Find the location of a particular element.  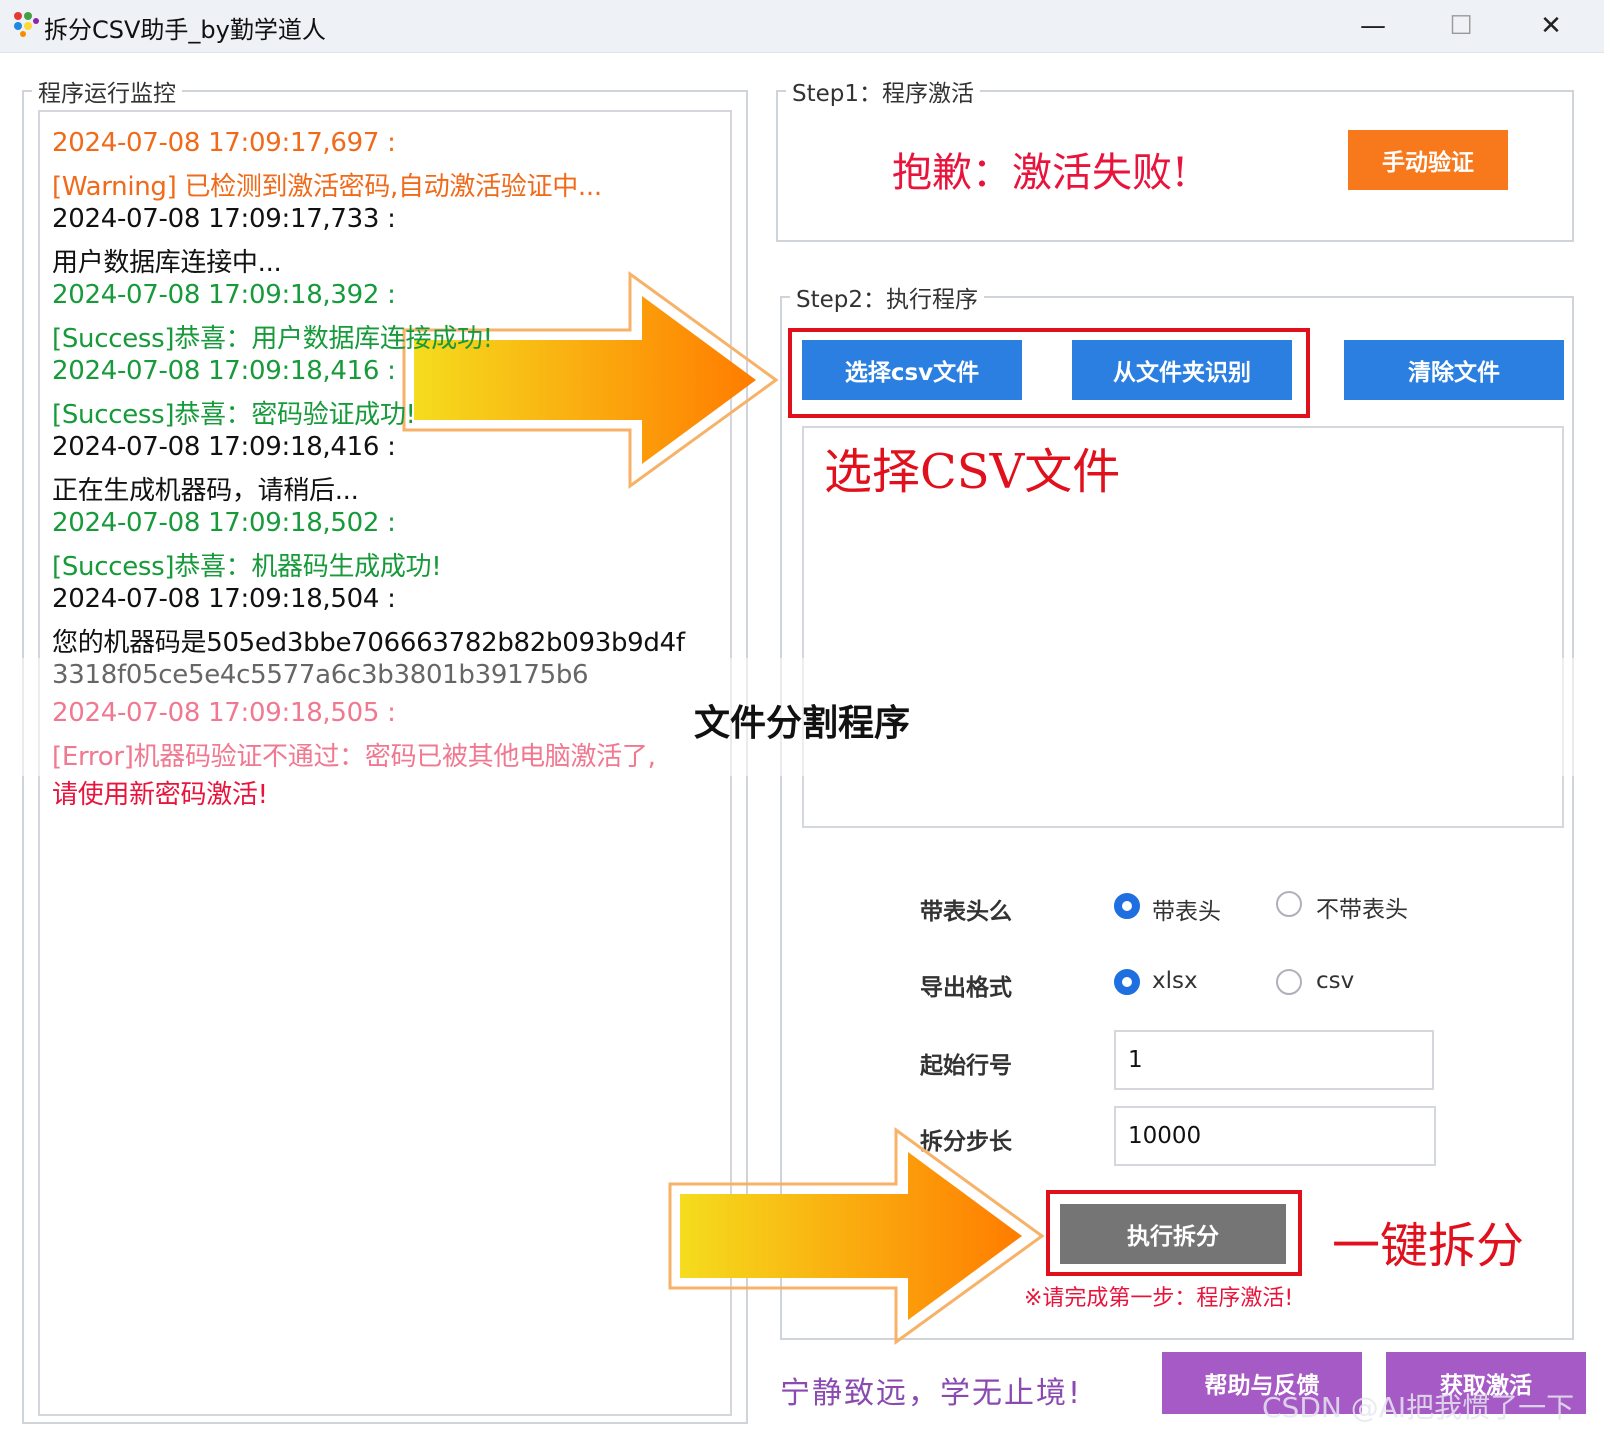

log-line: 3318f05ce5e4c5577a6c3b3801b39175b6 is located at coordinates (320, 675).